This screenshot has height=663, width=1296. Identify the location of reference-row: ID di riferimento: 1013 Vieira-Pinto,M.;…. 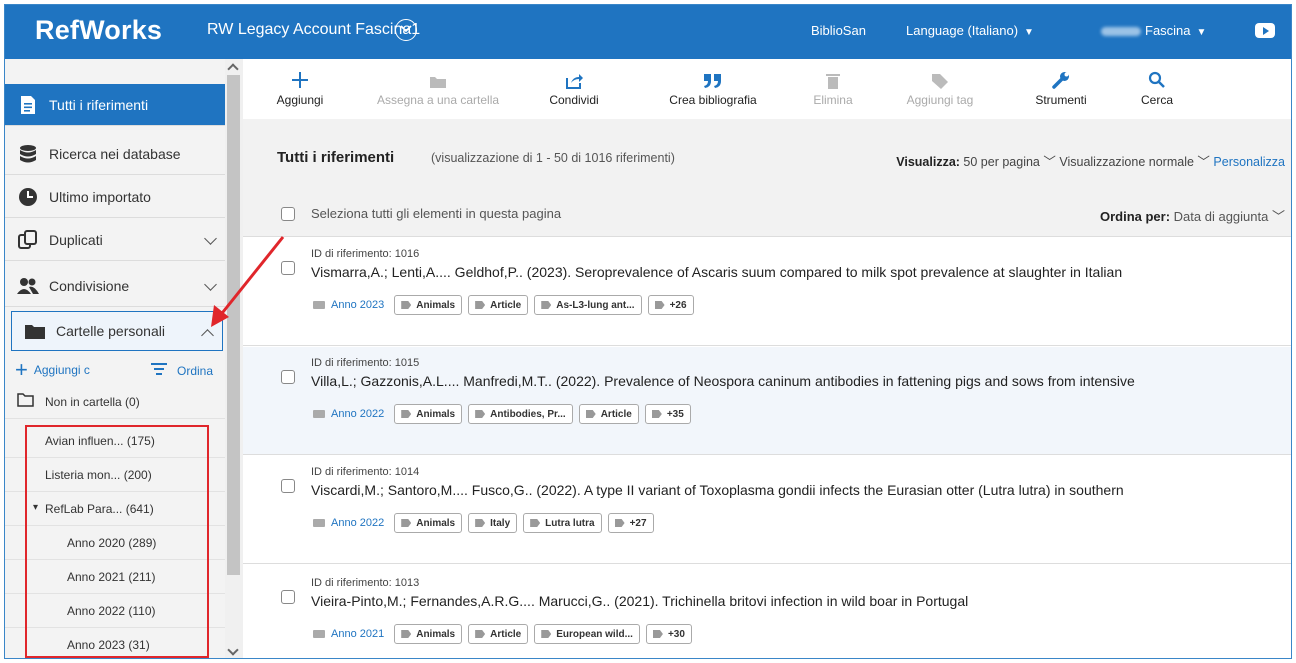
(767, 612).